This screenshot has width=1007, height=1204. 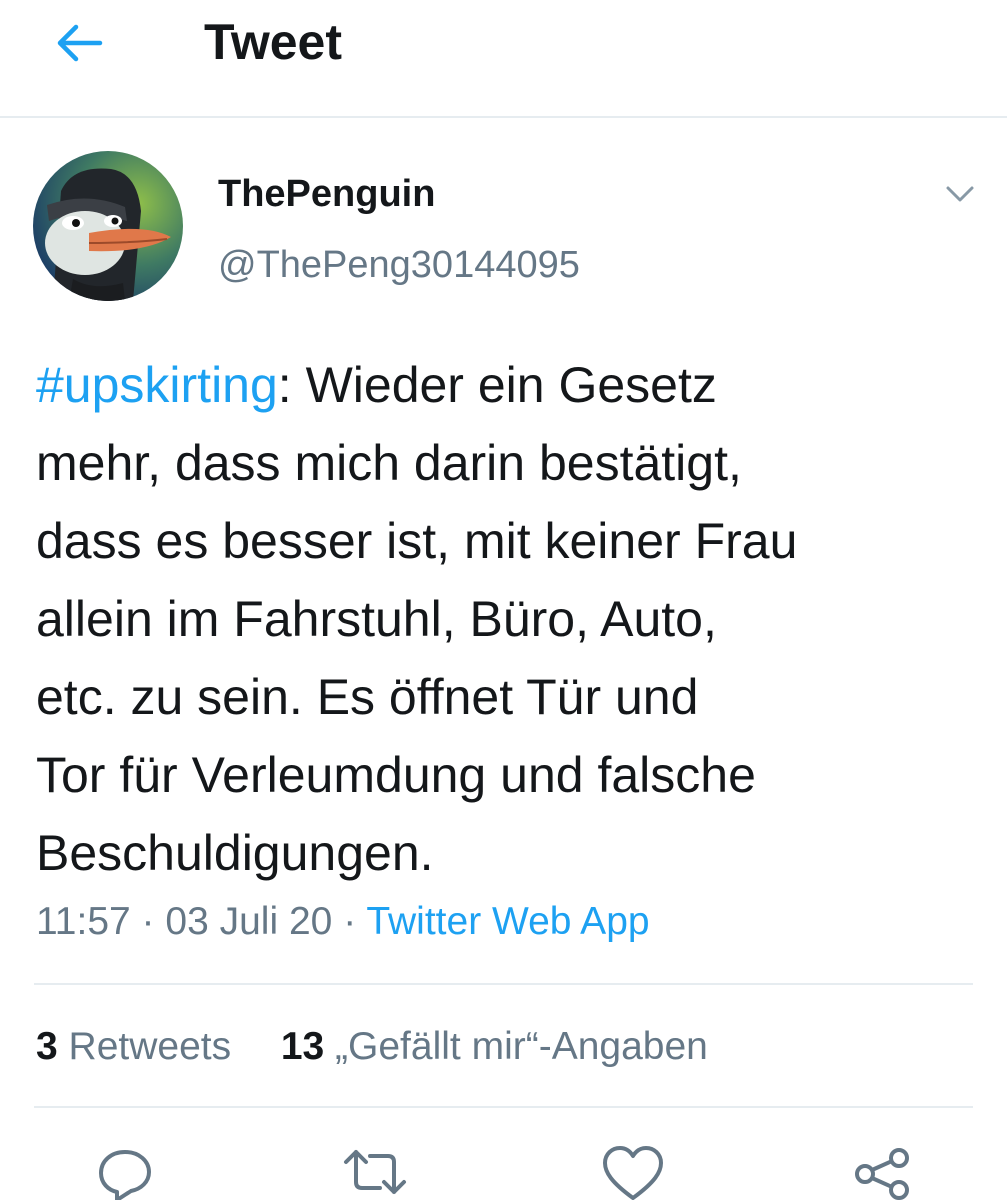 I want to click on arrow-left-icon, so click(x=80, y=43).